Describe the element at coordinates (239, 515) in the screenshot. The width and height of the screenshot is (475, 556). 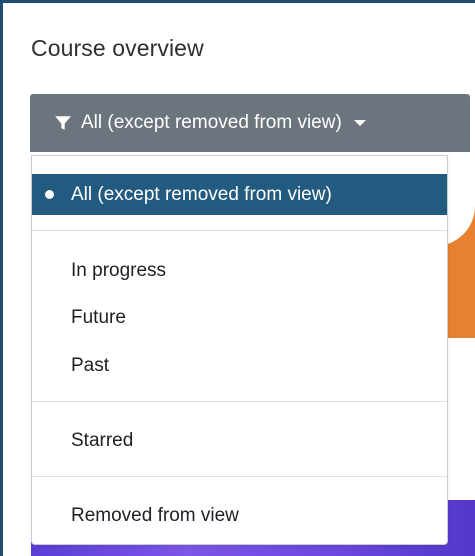
I see `menu-item-removed-from-view: Removed from view` at that location.